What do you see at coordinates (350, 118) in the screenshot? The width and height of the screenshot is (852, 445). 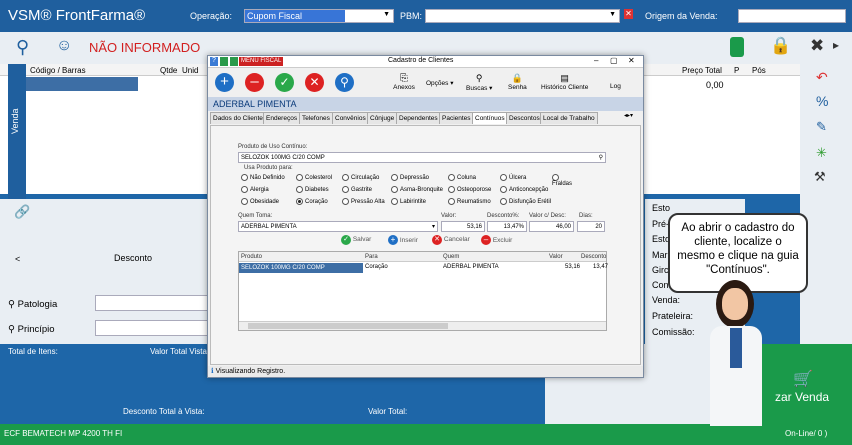 I see `tab-convenios: Convênios` at bounding box center [350, 118].